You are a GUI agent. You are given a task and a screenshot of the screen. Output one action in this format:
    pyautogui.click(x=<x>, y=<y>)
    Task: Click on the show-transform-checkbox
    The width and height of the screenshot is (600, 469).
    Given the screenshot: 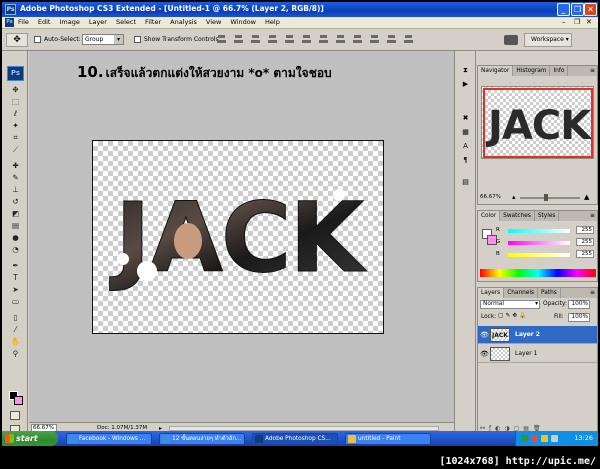 What is the action you would take?
    pyautogui.click(x=137, y=39)
    